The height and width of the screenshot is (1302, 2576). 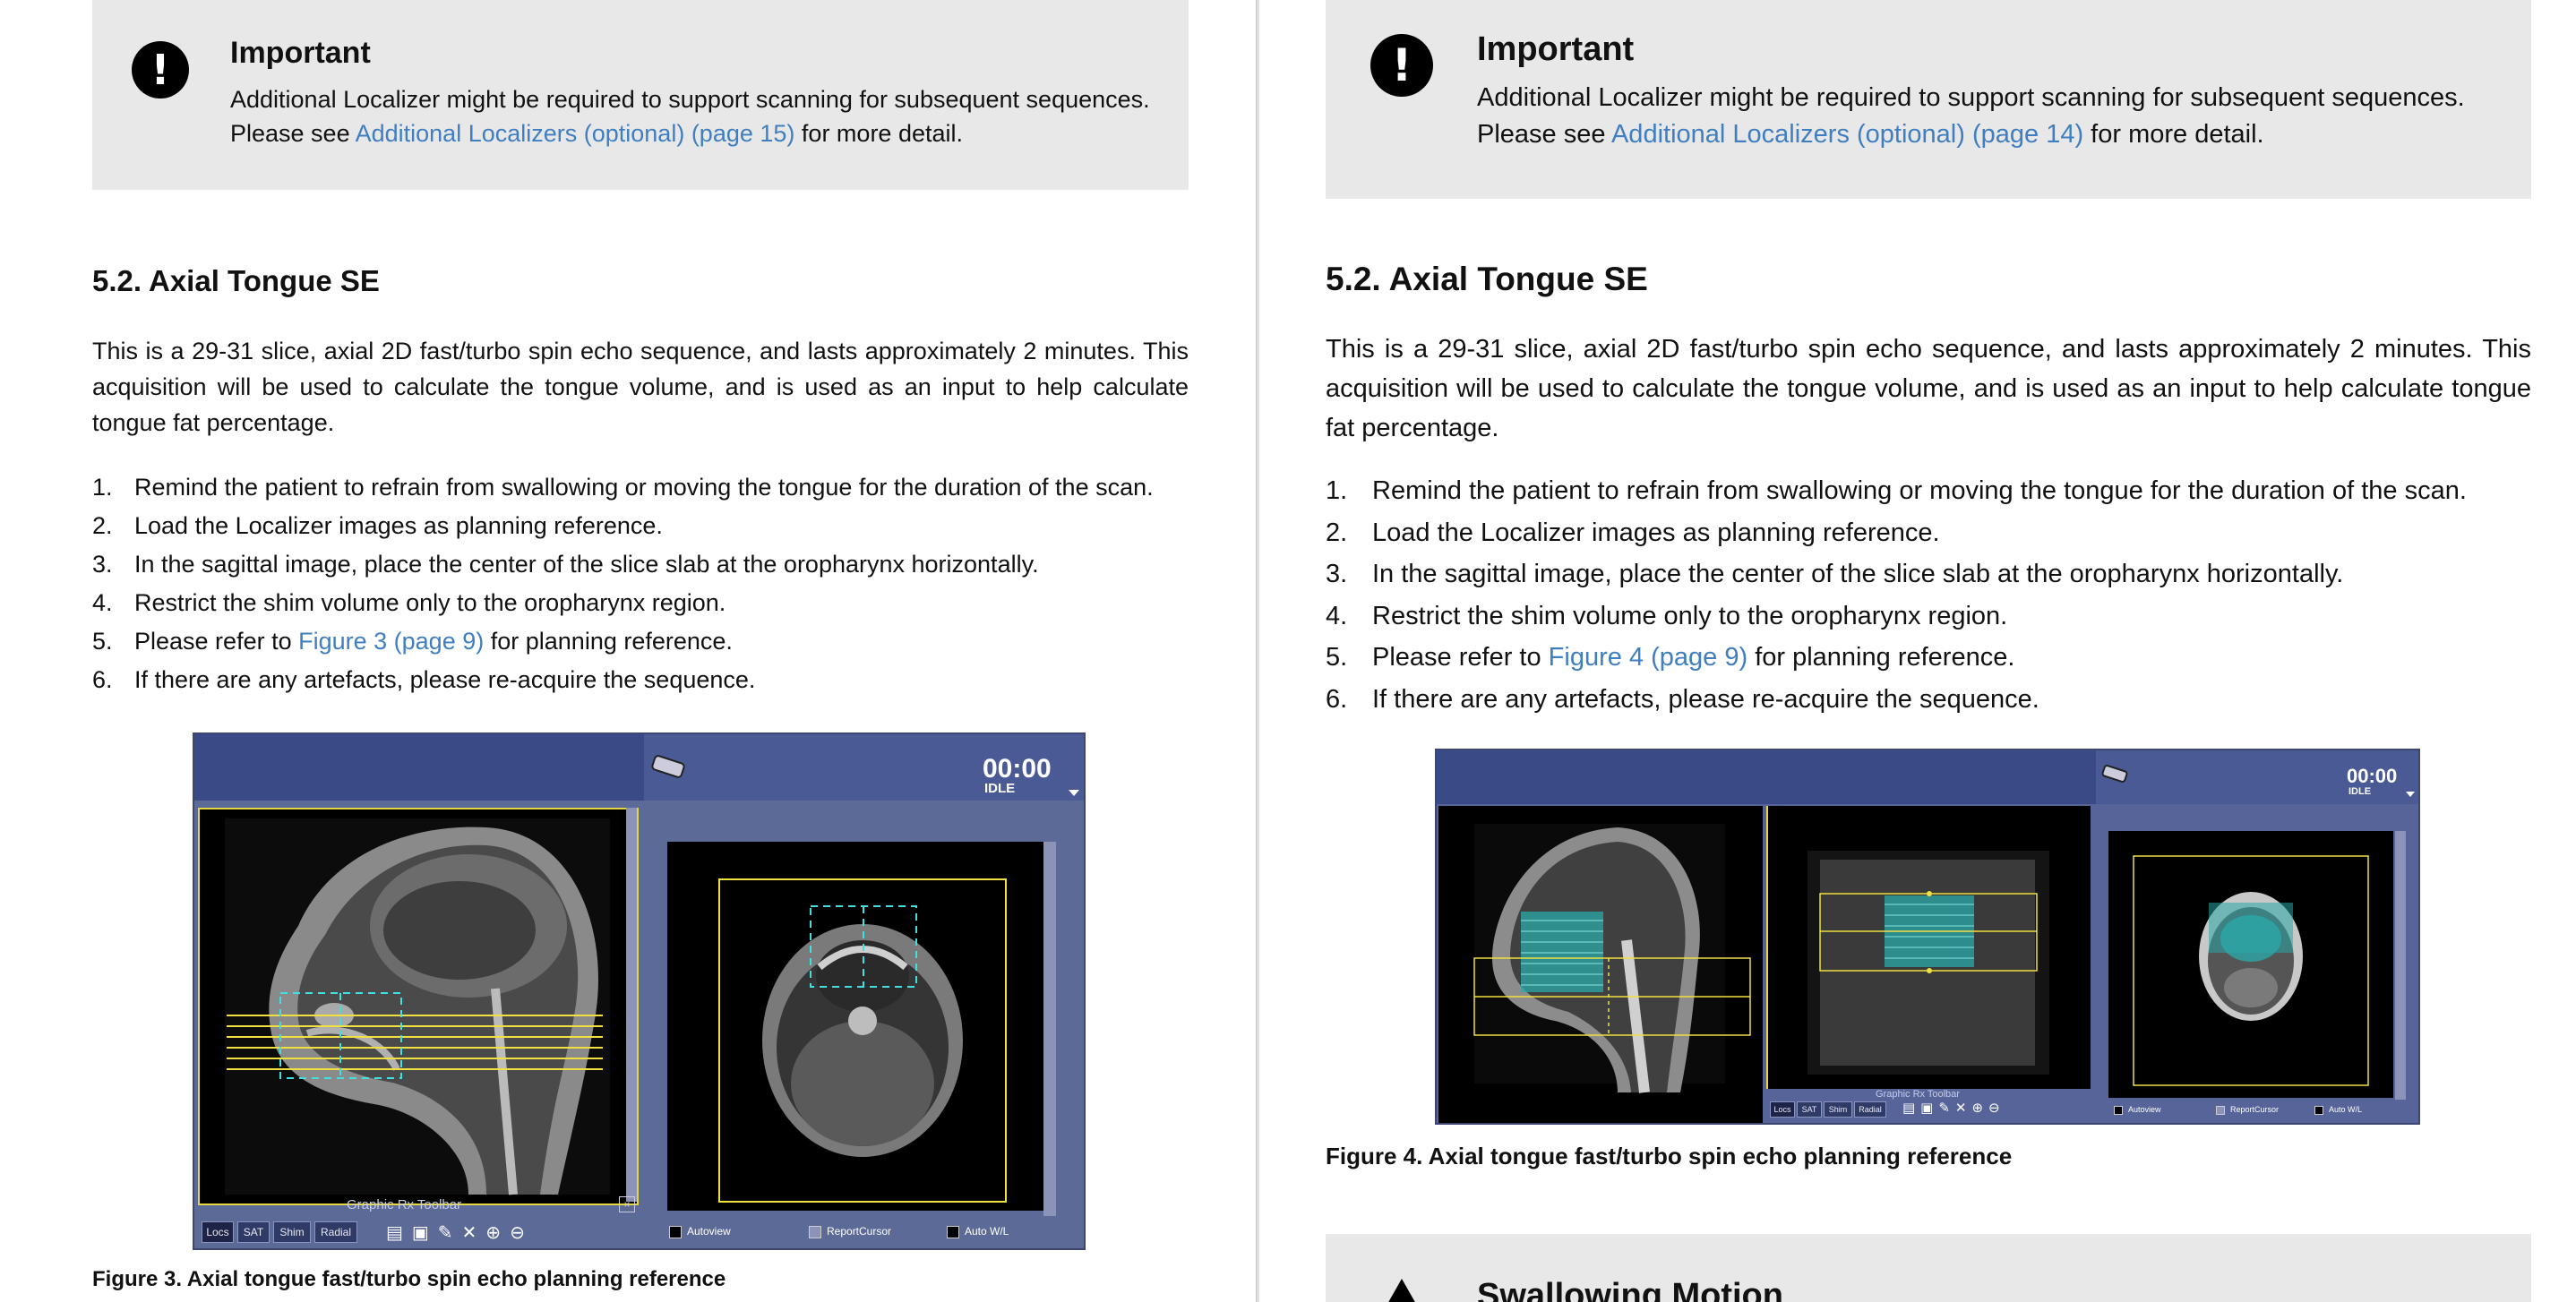 I want to click on slice-lines-overlay, so click(x=415, y=1035).